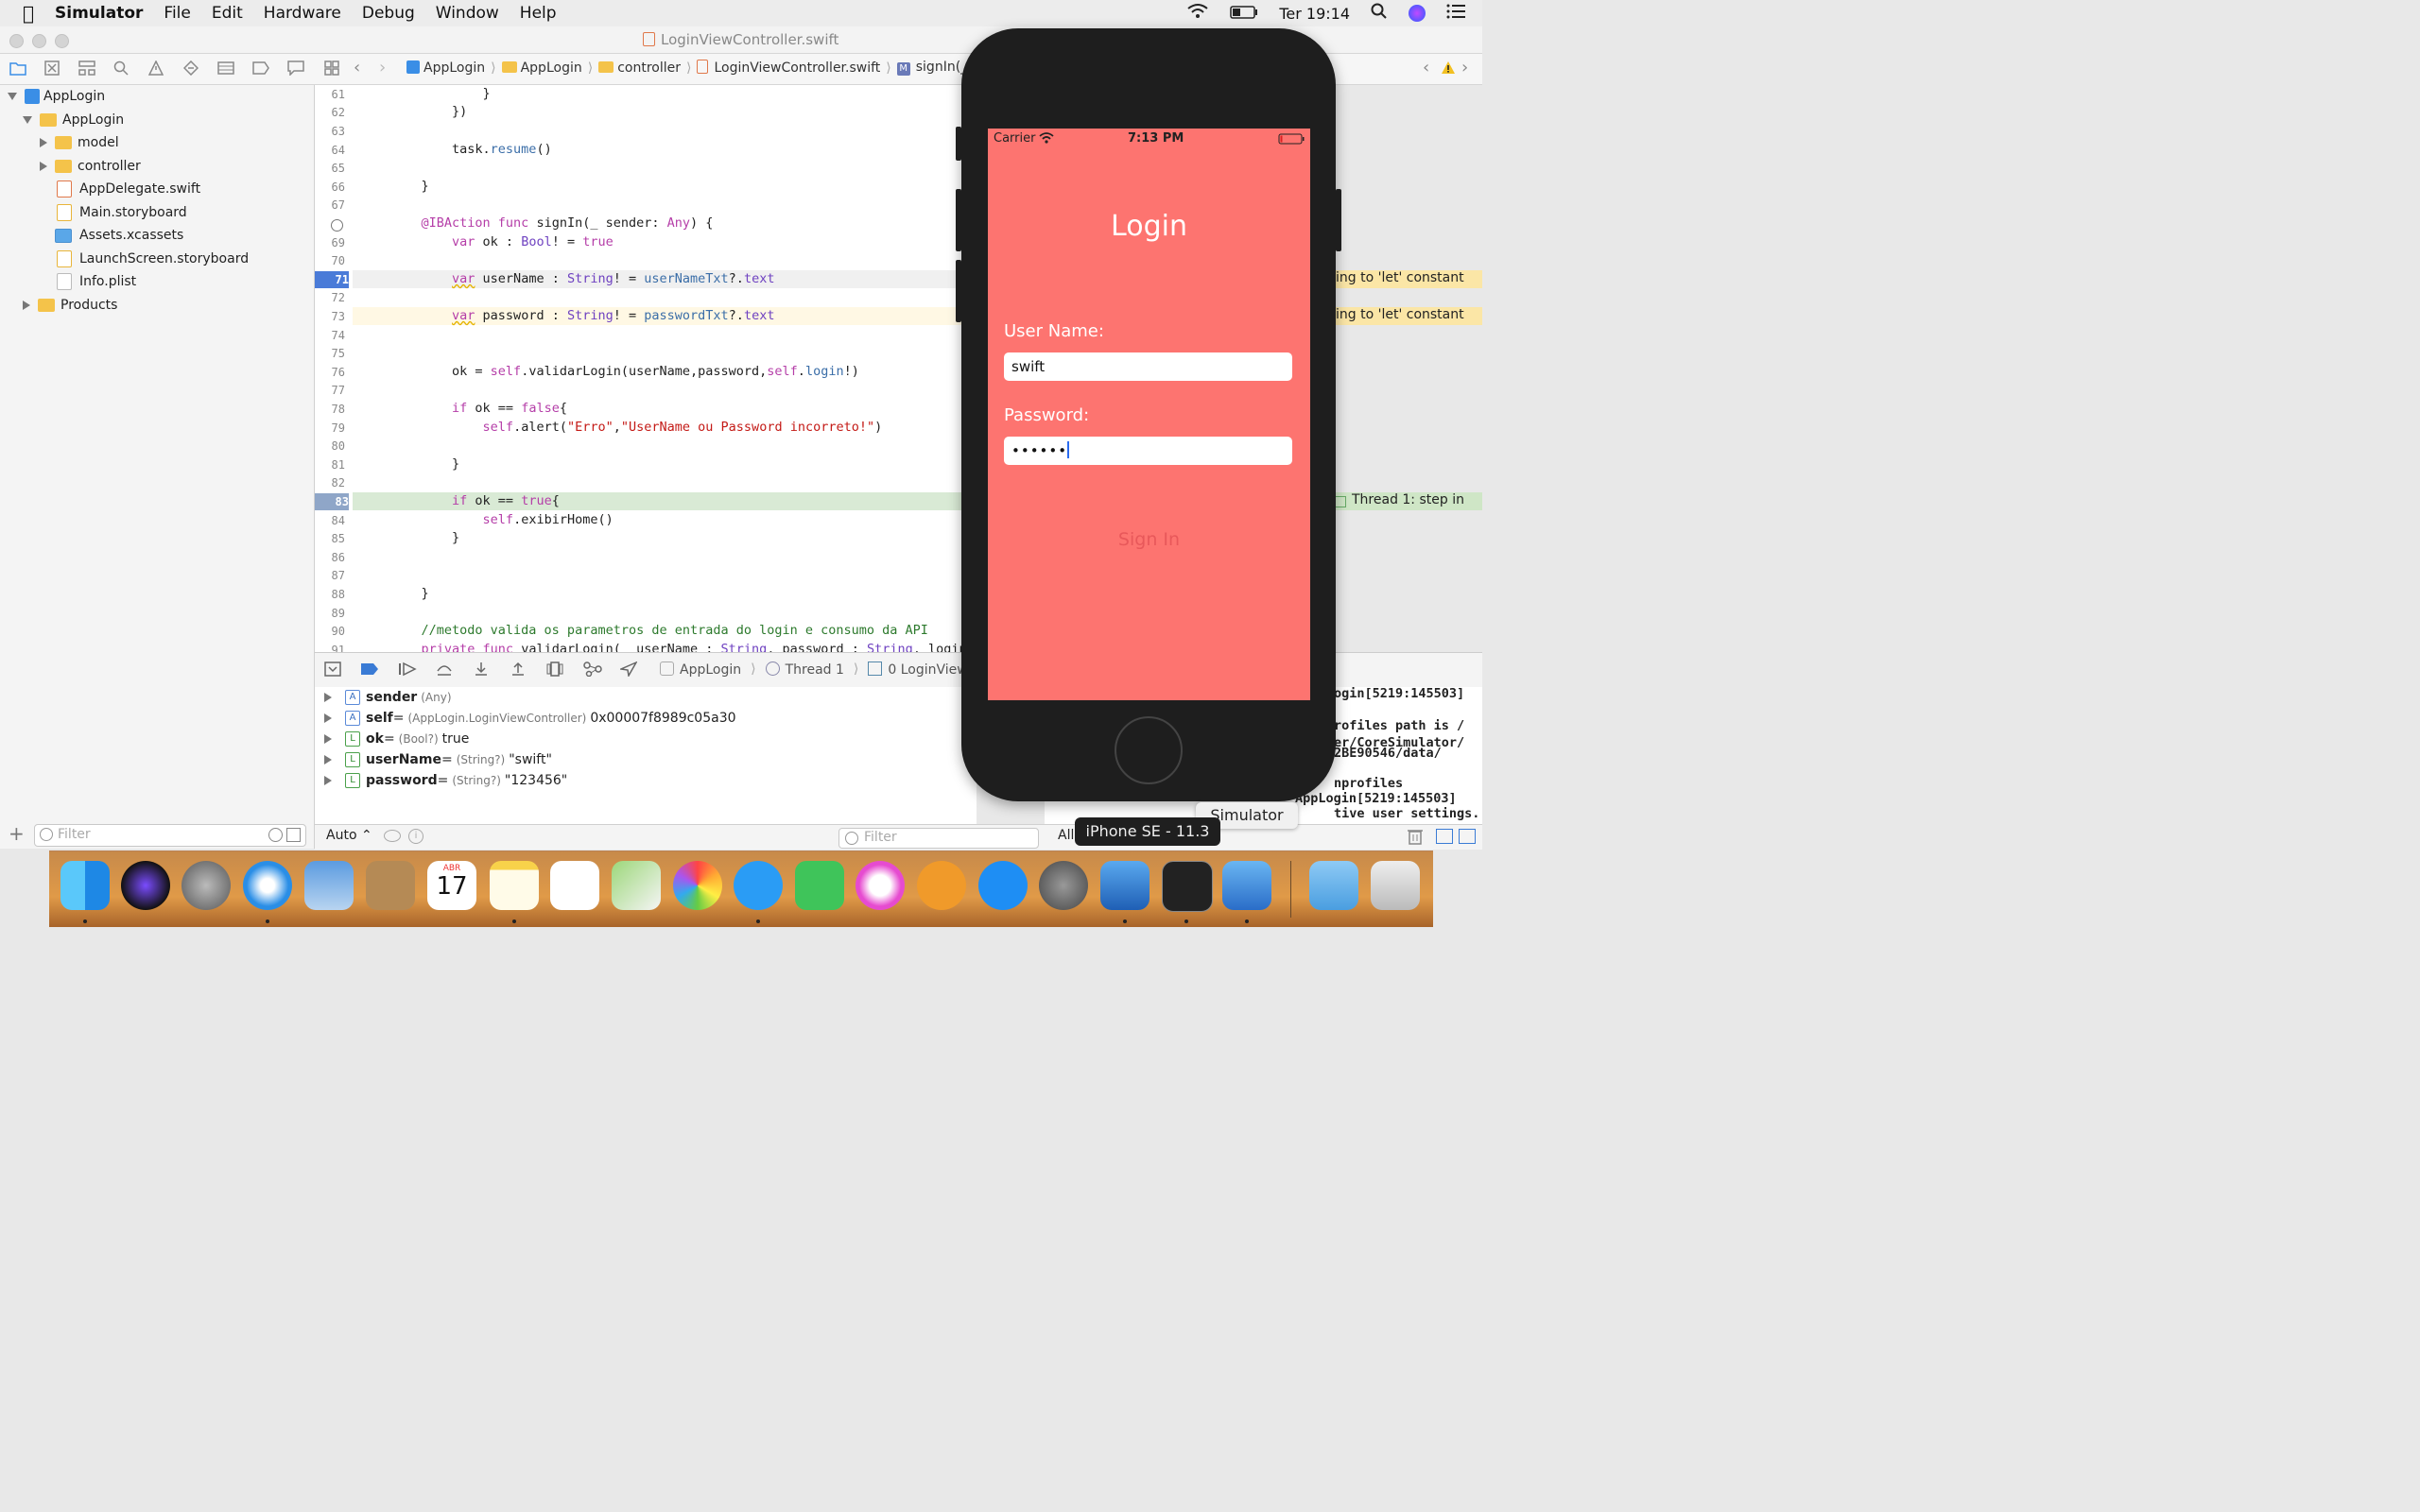 This screenshot has height=1512, width=2420. Describe the element at coordinates (518, 671) in the screenshot. I see `step-out-icon` at that location.